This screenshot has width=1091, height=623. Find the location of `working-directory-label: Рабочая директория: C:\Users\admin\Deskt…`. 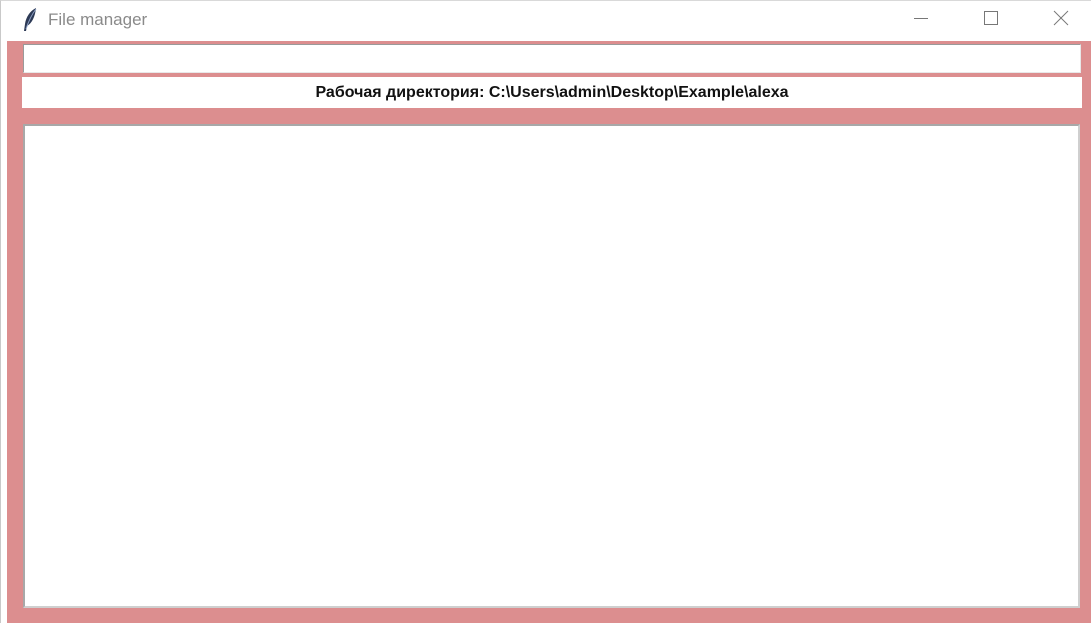

working-directory-label: Рабочая директория: C:\Users\admin\Deskt… is located at coordinates (552, 92).